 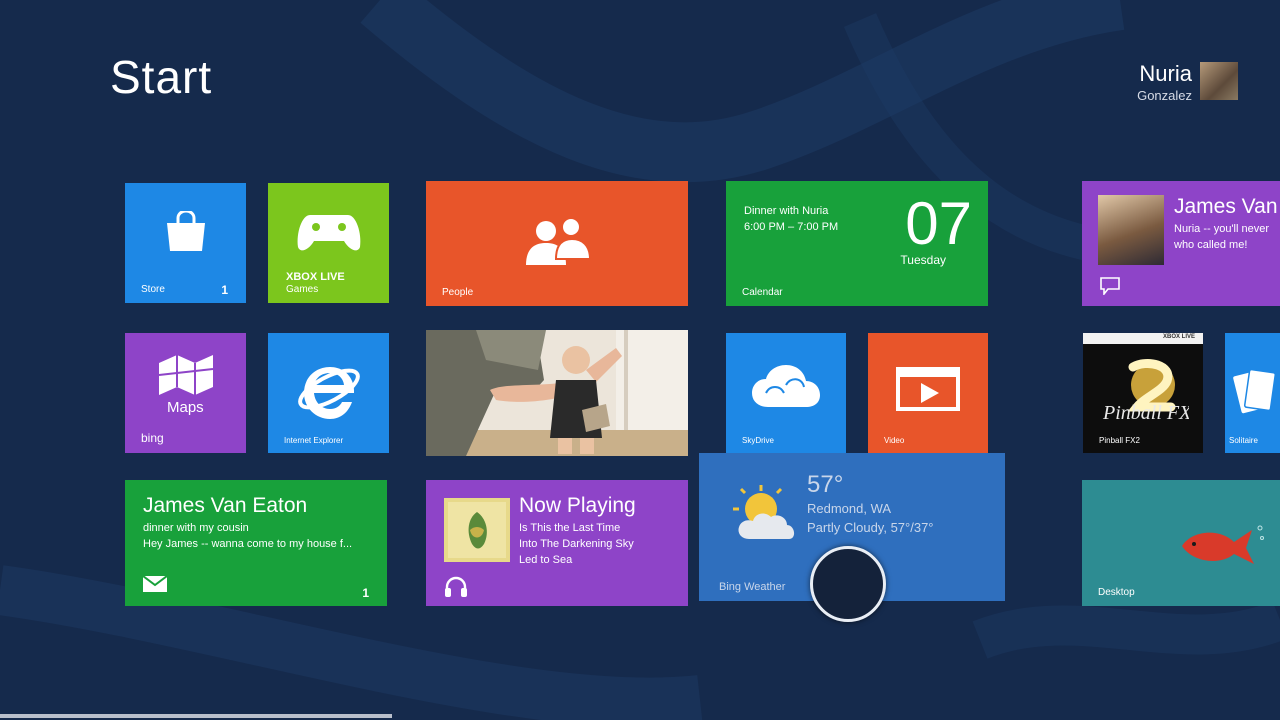 I want to click on track-line-1: Is This the Last Time, so click(x=570, y=528).